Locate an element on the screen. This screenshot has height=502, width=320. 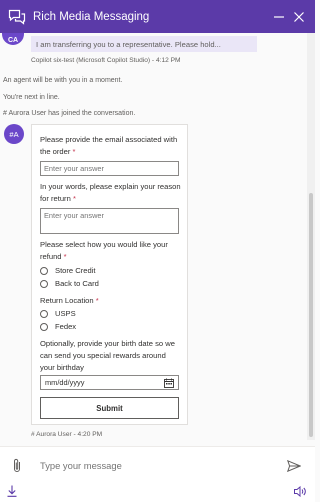
sound-toggle-button is located at coordinates (300, 493).